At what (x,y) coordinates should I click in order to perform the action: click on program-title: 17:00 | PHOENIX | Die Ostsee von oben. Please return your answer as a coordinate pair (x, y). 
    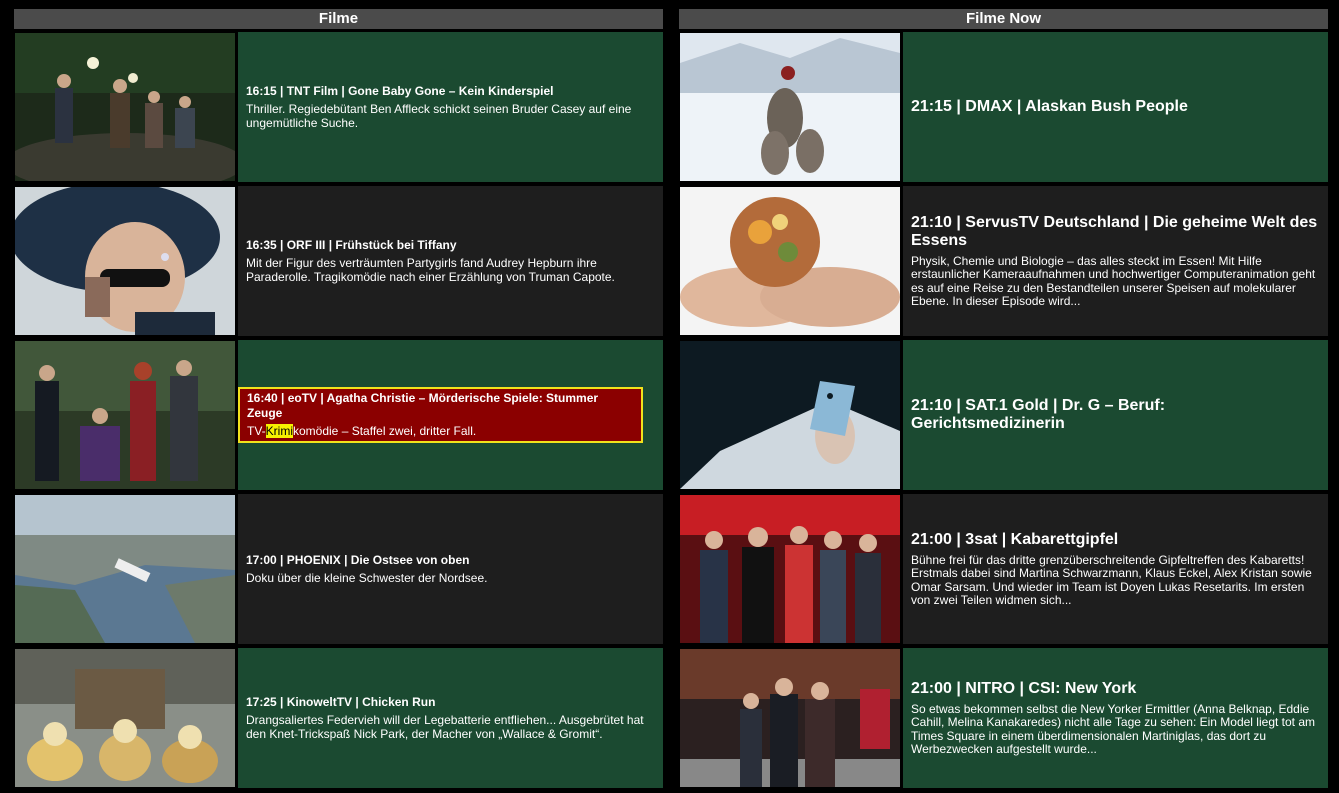
    Looking at the image, I should click on (450, 560).